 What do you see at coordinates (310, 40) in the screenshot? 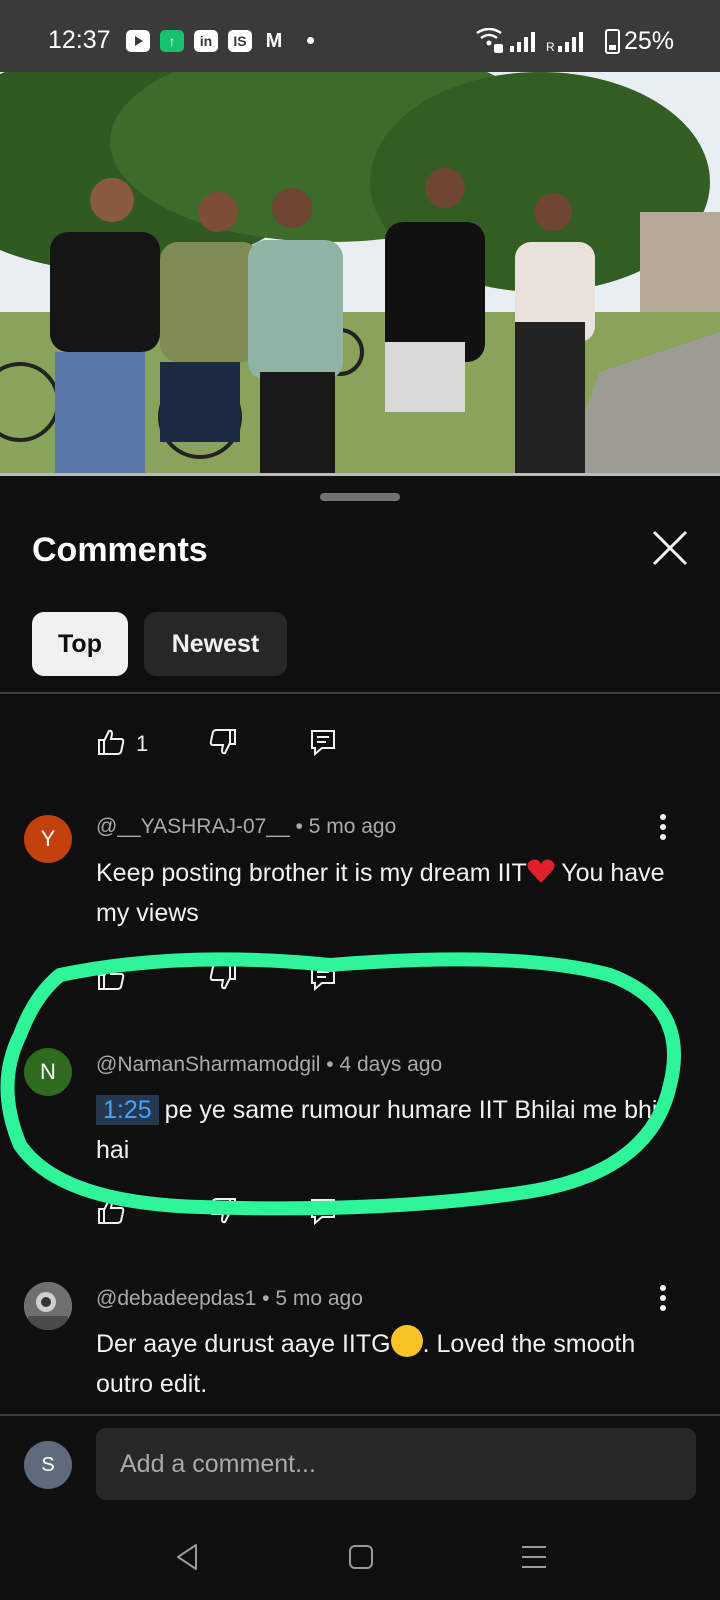
I see `notification-dot` at bounding box center [310, 40].